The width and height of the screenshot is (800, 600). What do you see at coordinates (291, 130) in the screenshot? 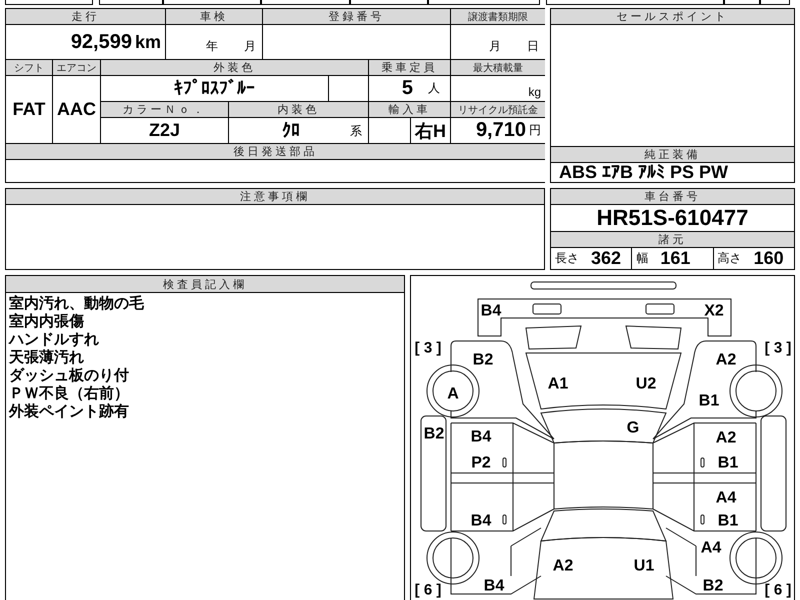
I see `interior-color-value: ｸﾛ` at bounding box center [291, 130].